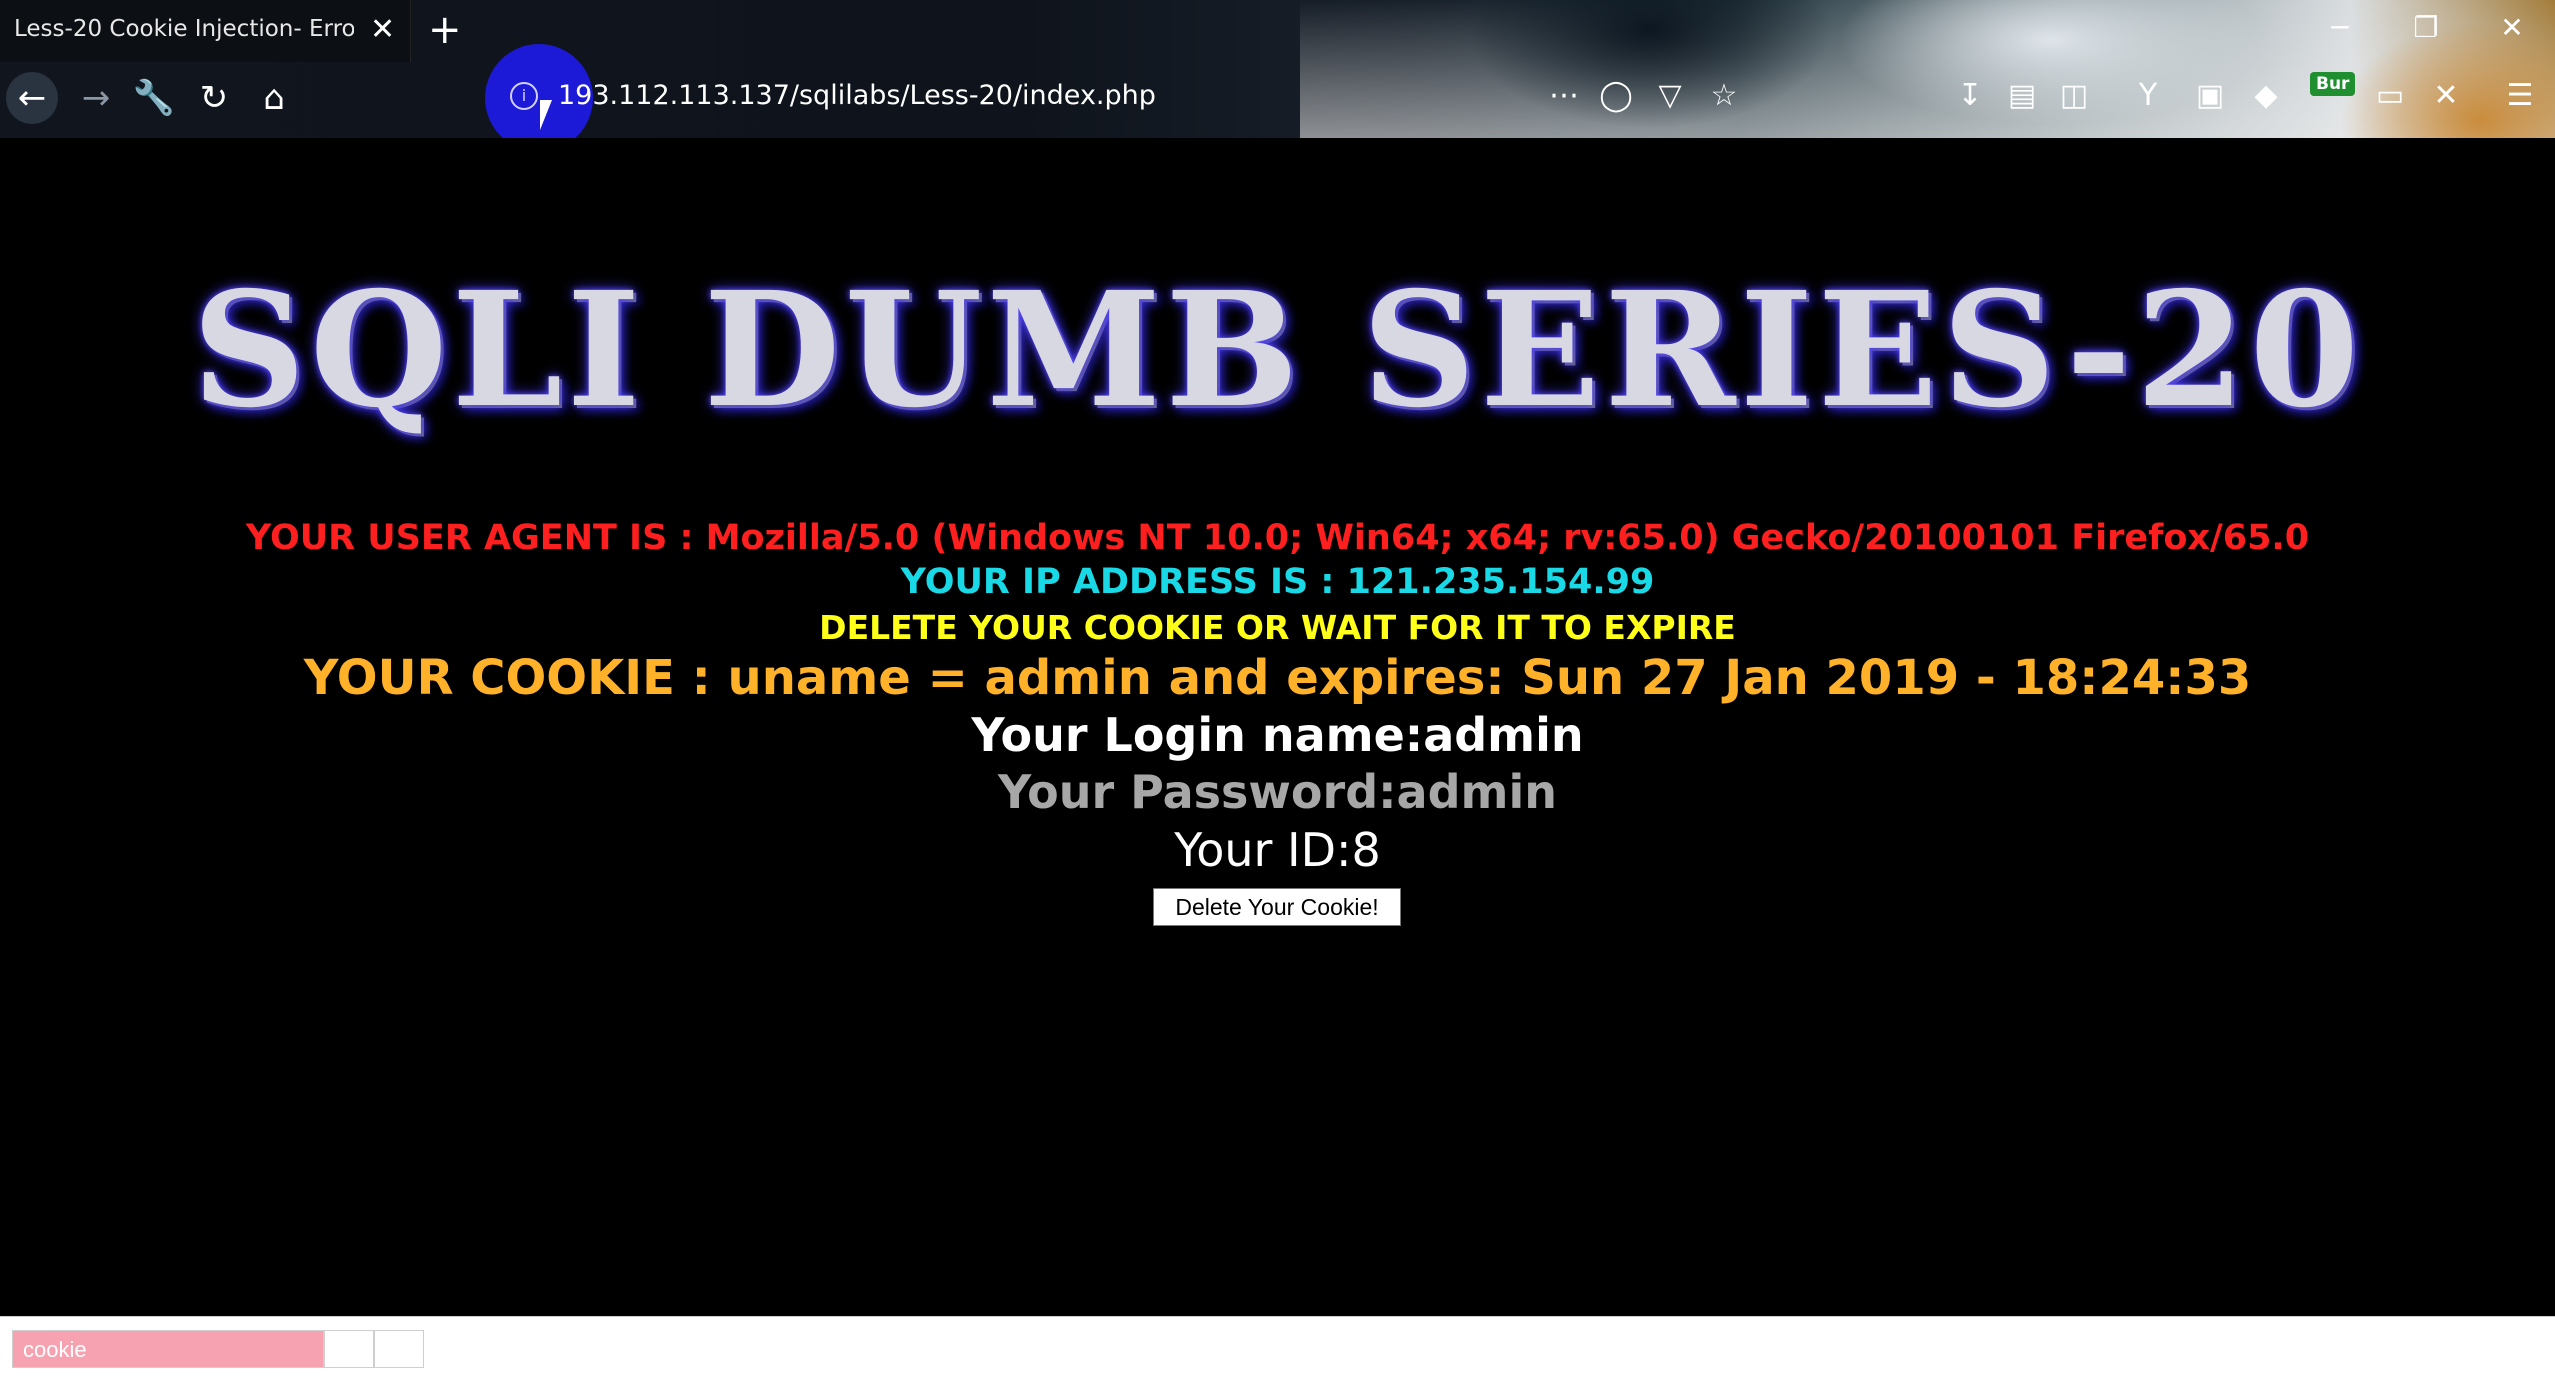 This screenshot has height=1383, width=2555. Describe the element at coordinates (1277, 1349) in the screenshot. I see `find-bar: cookie` at that location.